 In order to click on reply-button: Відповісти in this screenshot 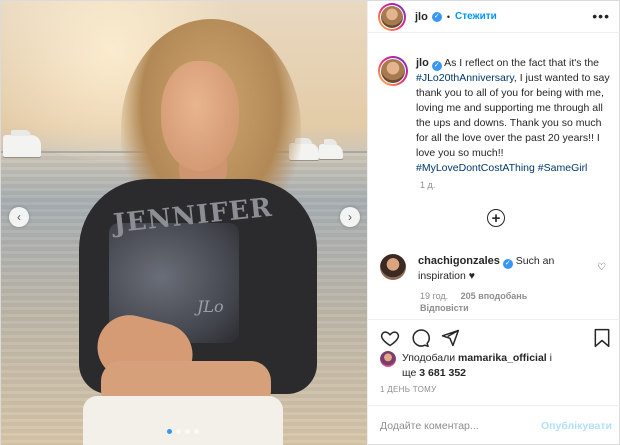, I will do `click(444, 308)`.